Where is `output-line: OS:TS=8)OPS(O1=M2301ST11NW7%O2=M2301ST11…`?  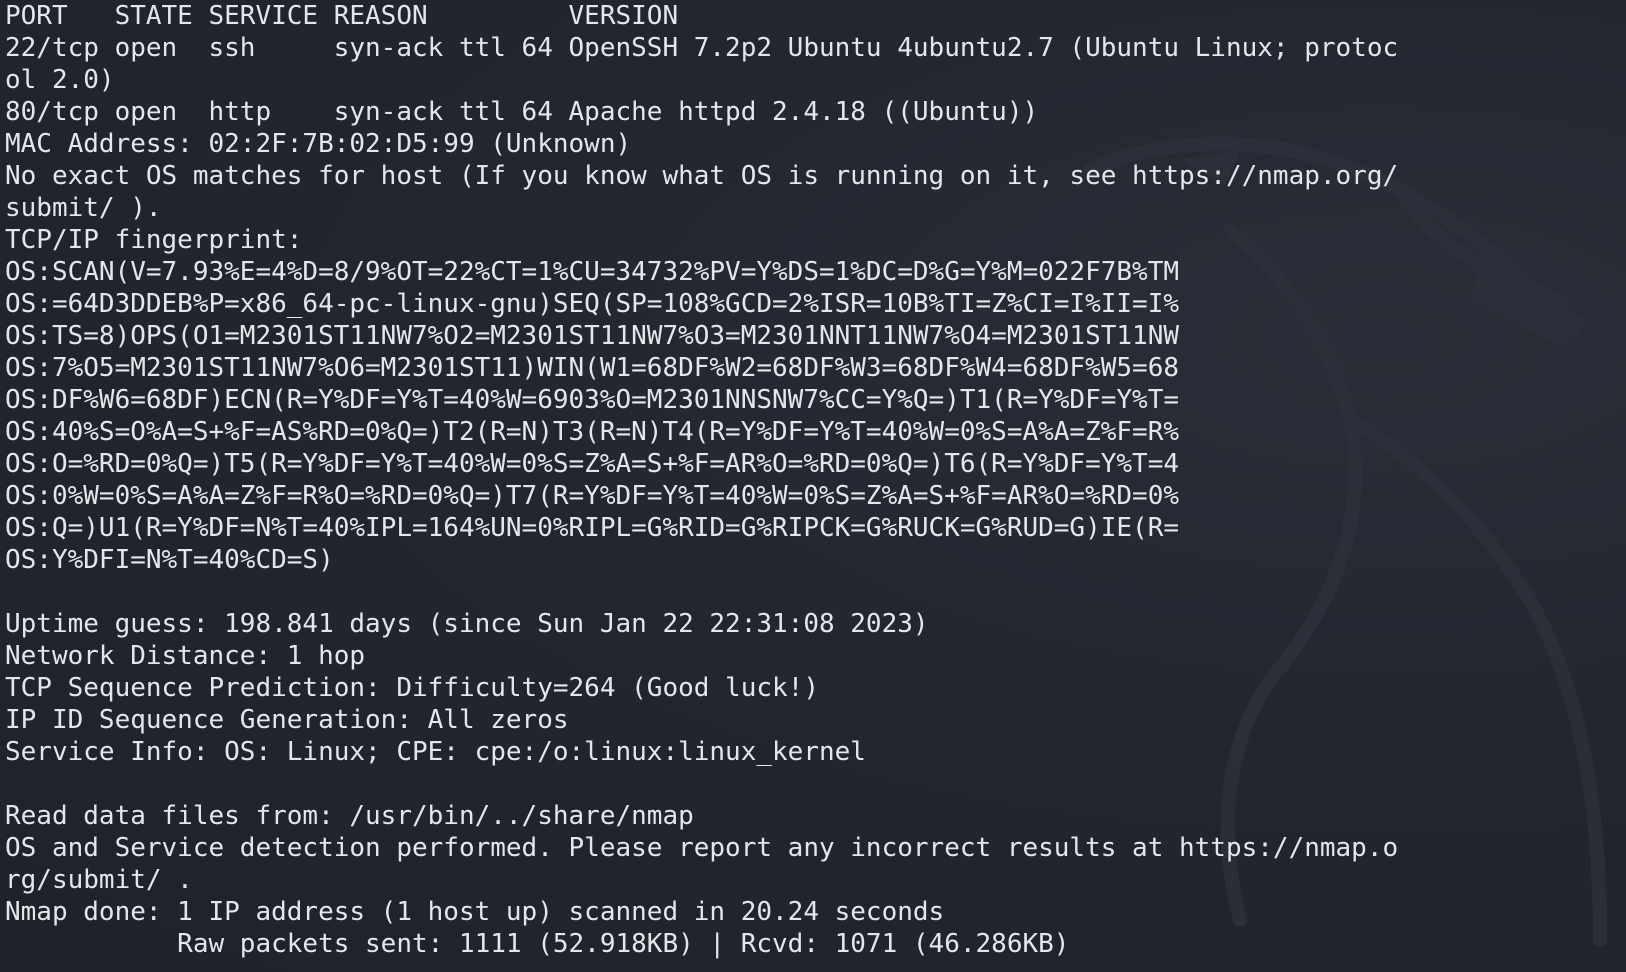
output-line: OS:TS=8)OPS(O1=M2301ST11NW7%O2=M2301ST11… is located at coordinates (592, 336).